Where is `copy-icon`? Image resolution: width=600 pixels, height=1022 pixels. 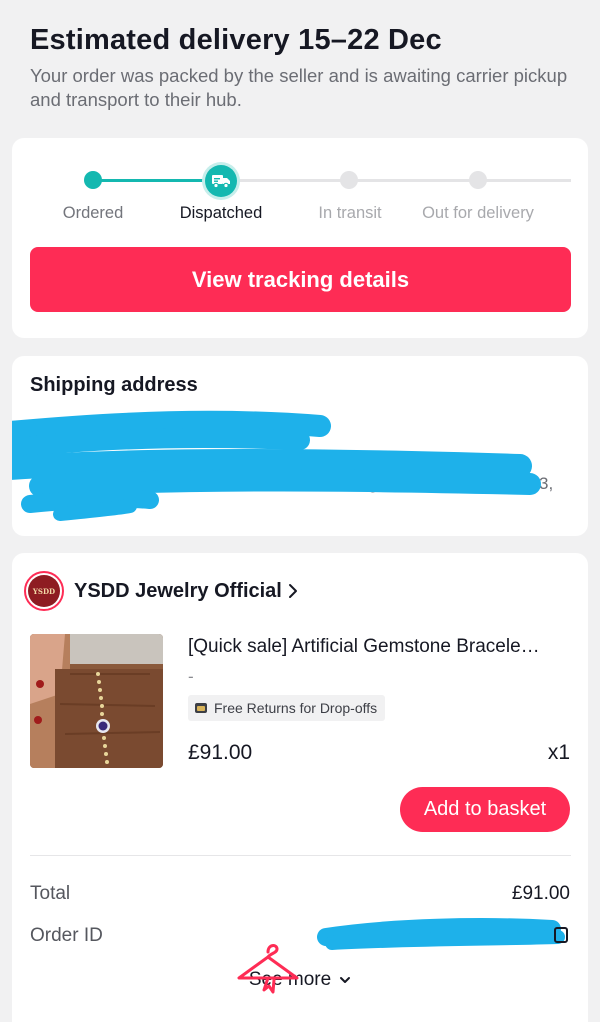
copy-icon is located at coordinates (562, 935).